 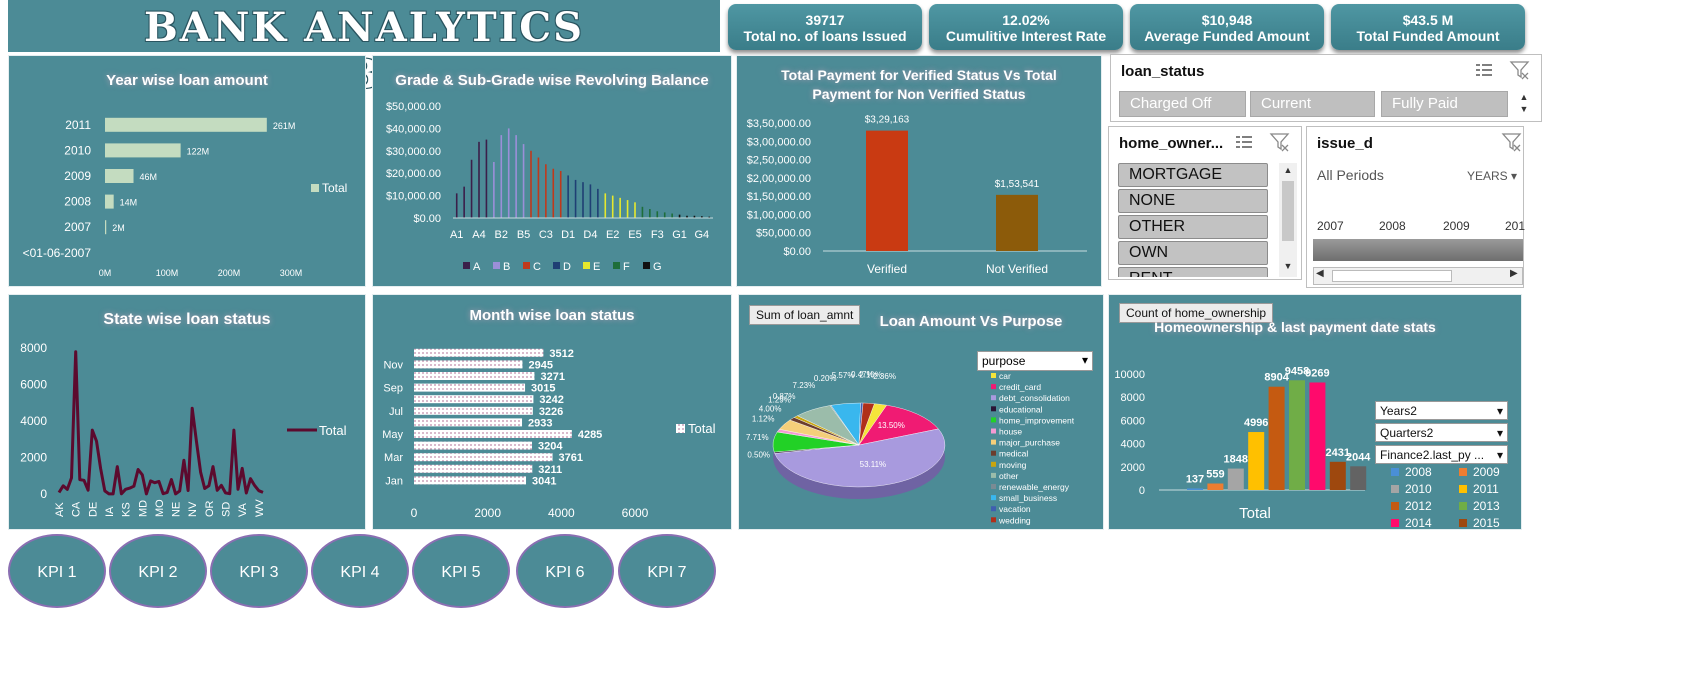 I want to click on scroll-up-icon: ▲, so click(x=1288, y=170).